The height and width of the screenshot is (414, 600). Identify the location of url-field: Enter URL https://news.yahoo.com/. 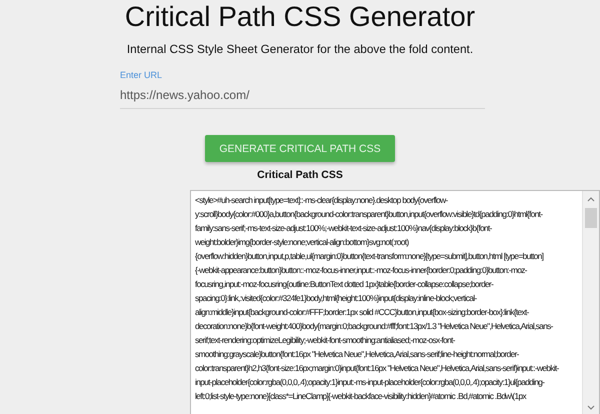
(302, 89).